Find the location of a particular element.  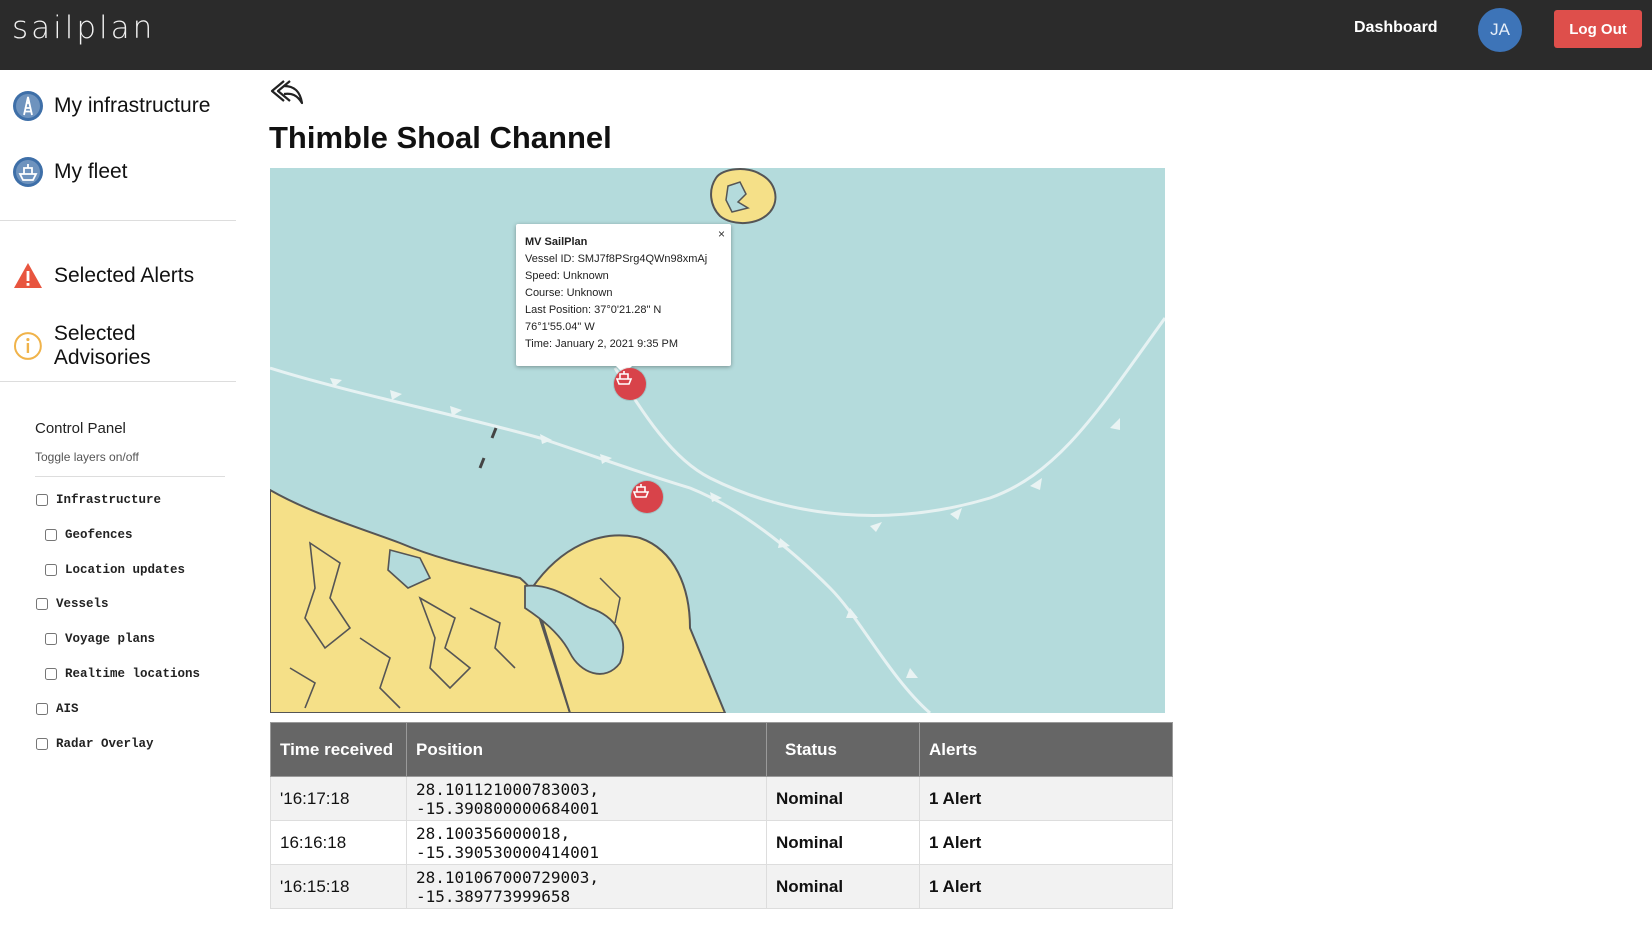

layer-label: Vessels is located at coordinates (82, 604).